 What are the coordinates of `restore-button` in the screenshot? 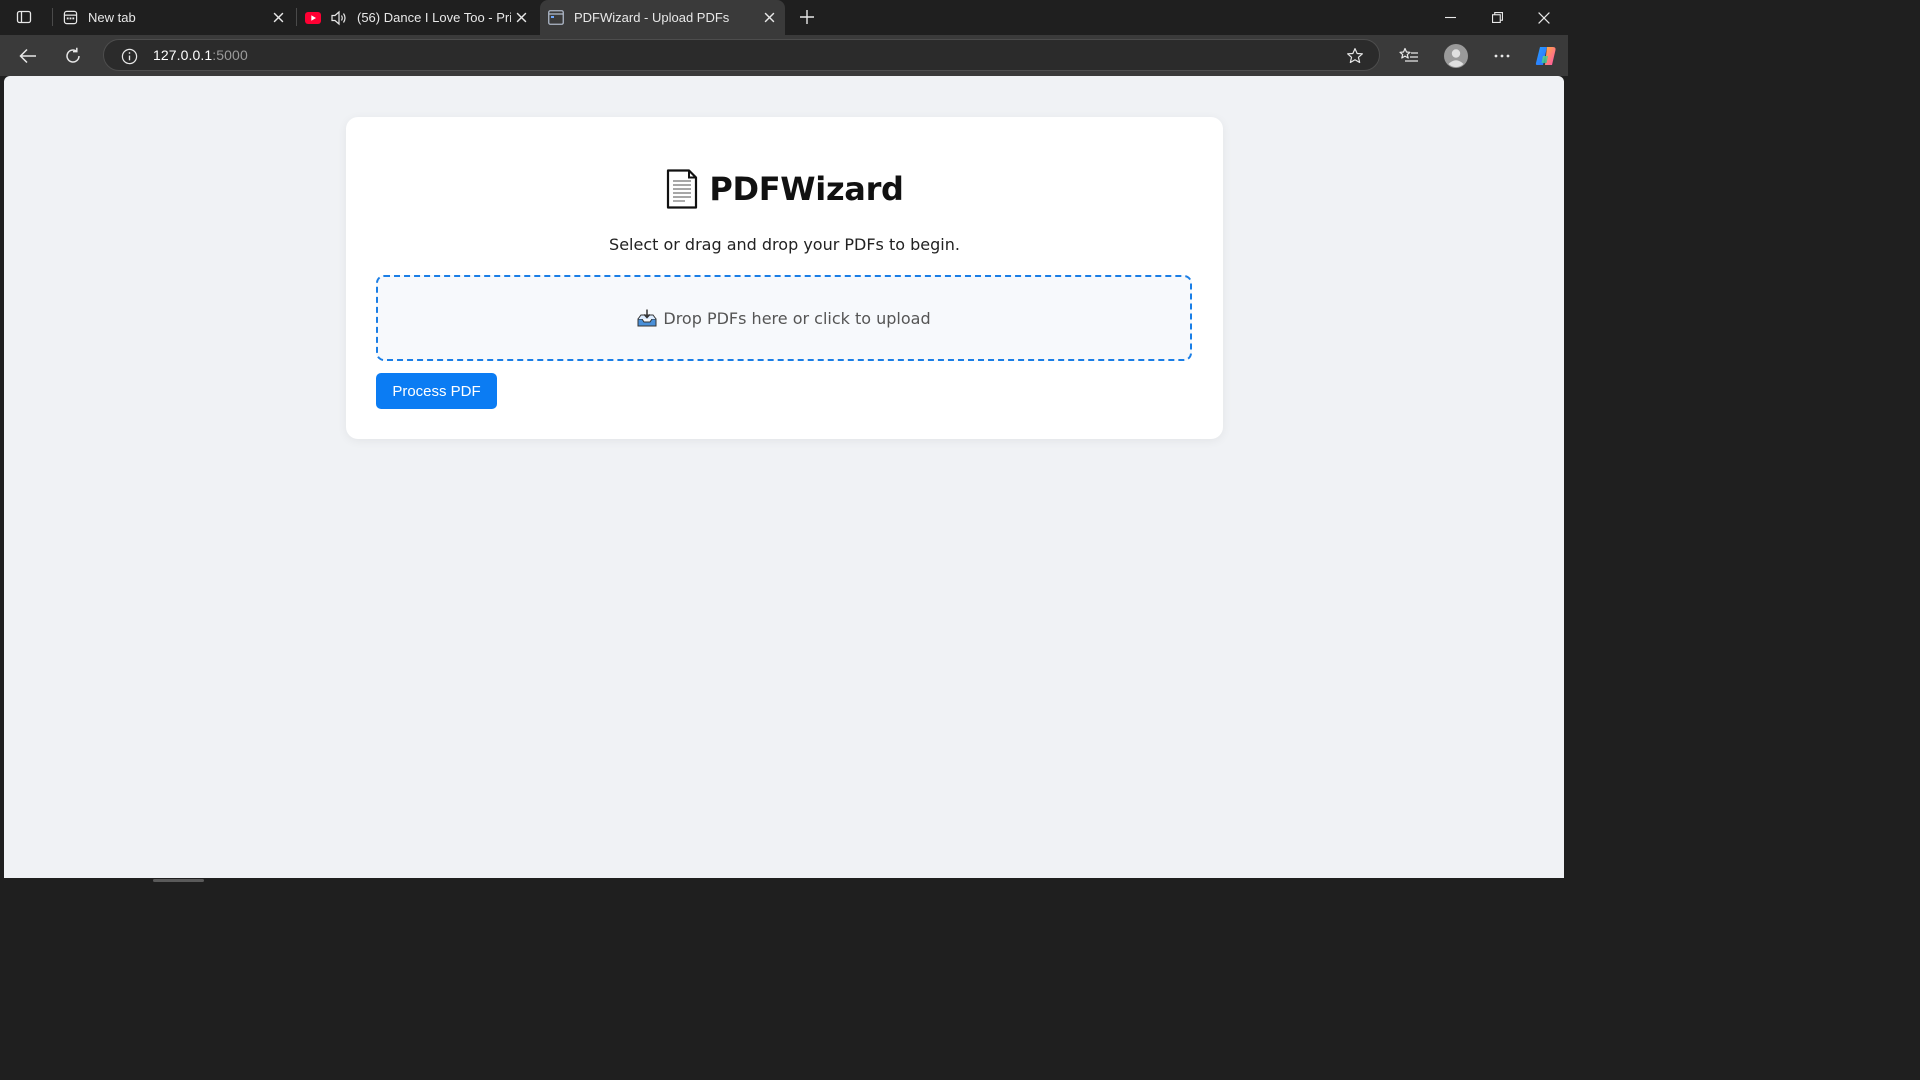 It's located at (1497, 17).